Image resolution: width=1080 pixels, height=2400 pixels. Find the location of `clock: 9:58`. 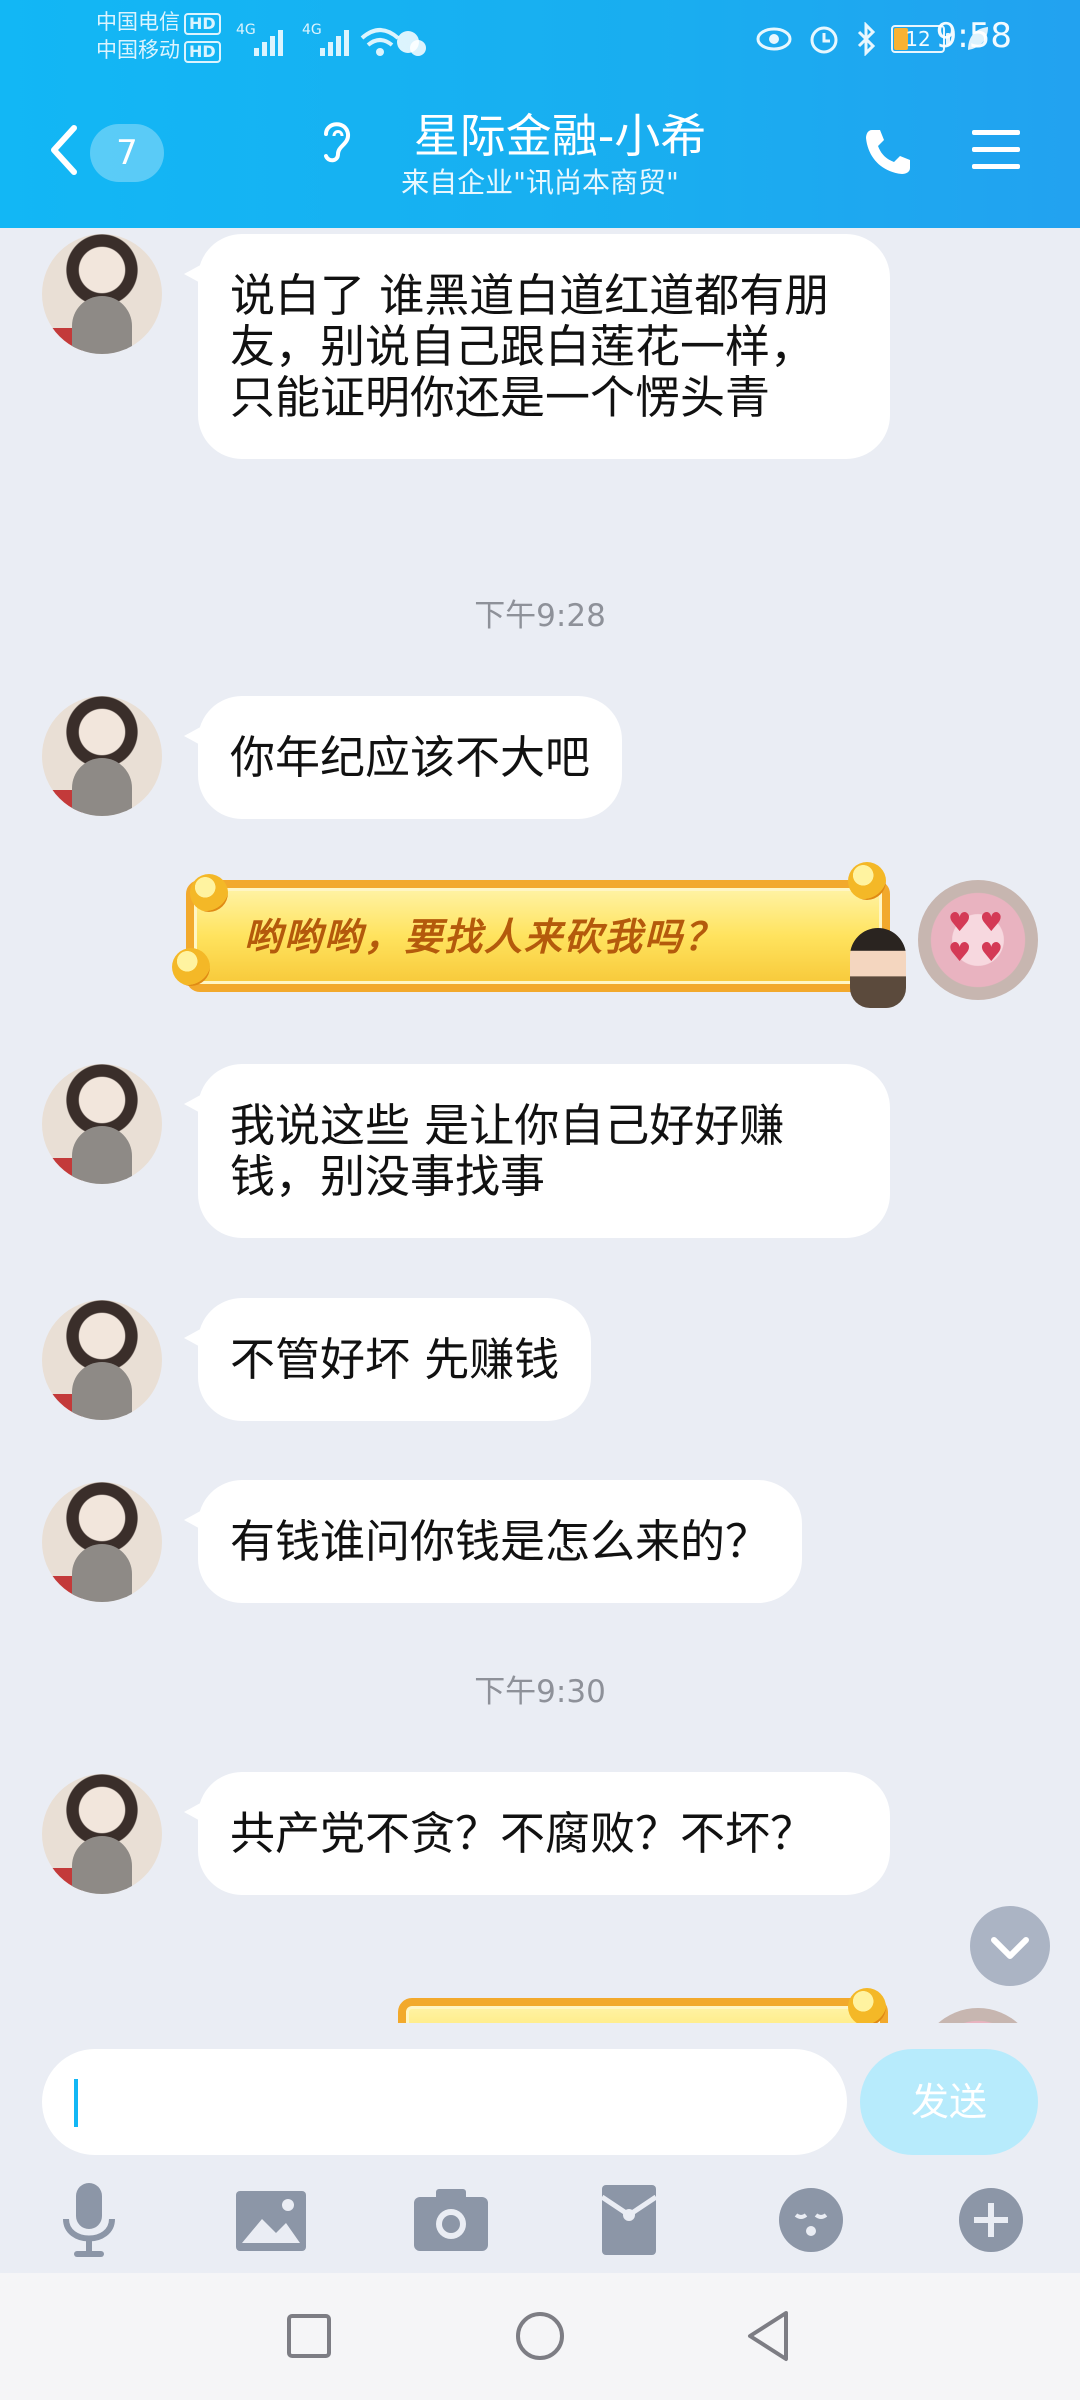

clock: 9:58 is located at coordinates (973, 36).